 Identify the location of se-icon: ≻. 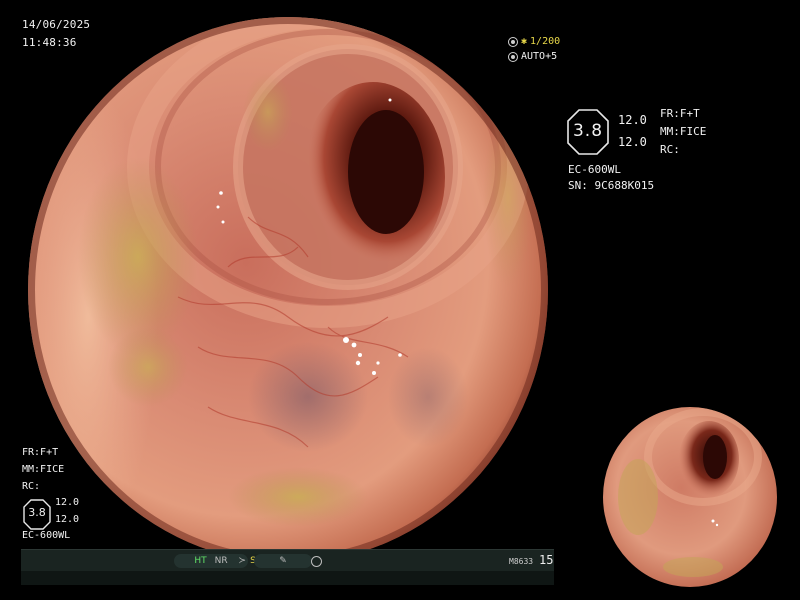
(242, 561).